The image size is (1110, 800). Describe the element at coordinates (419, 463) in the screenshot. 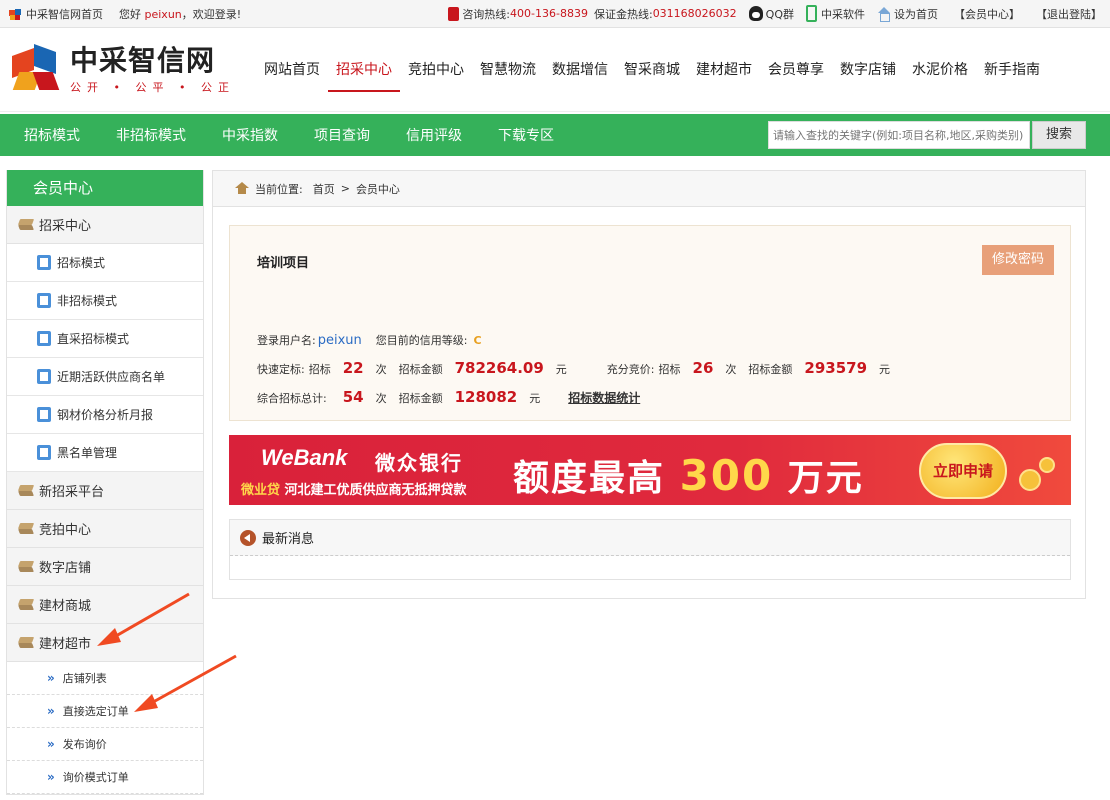

I see `banner-brand-cn: 微众银行` at that location.